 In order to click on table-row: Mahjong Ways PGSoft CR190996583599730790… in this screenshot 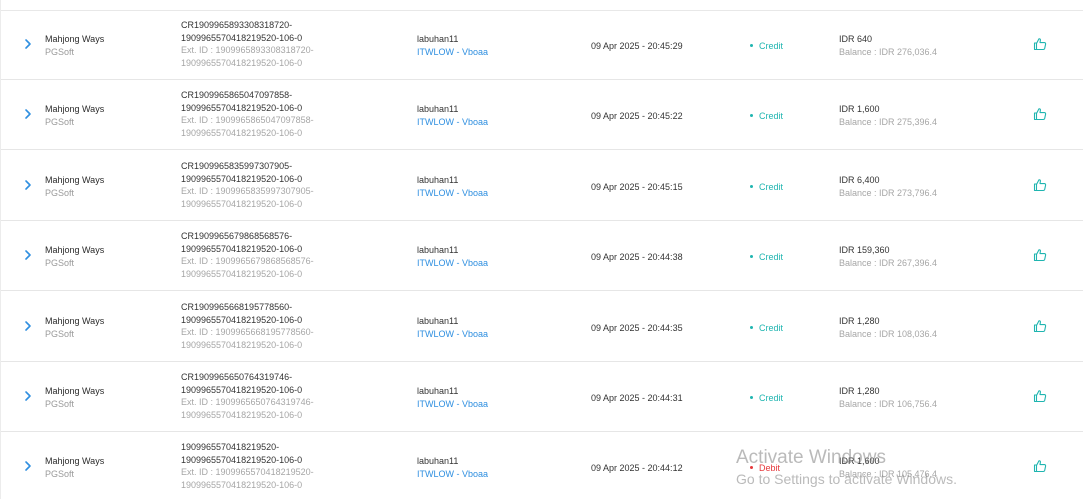, I will do `click(542, 186)`.